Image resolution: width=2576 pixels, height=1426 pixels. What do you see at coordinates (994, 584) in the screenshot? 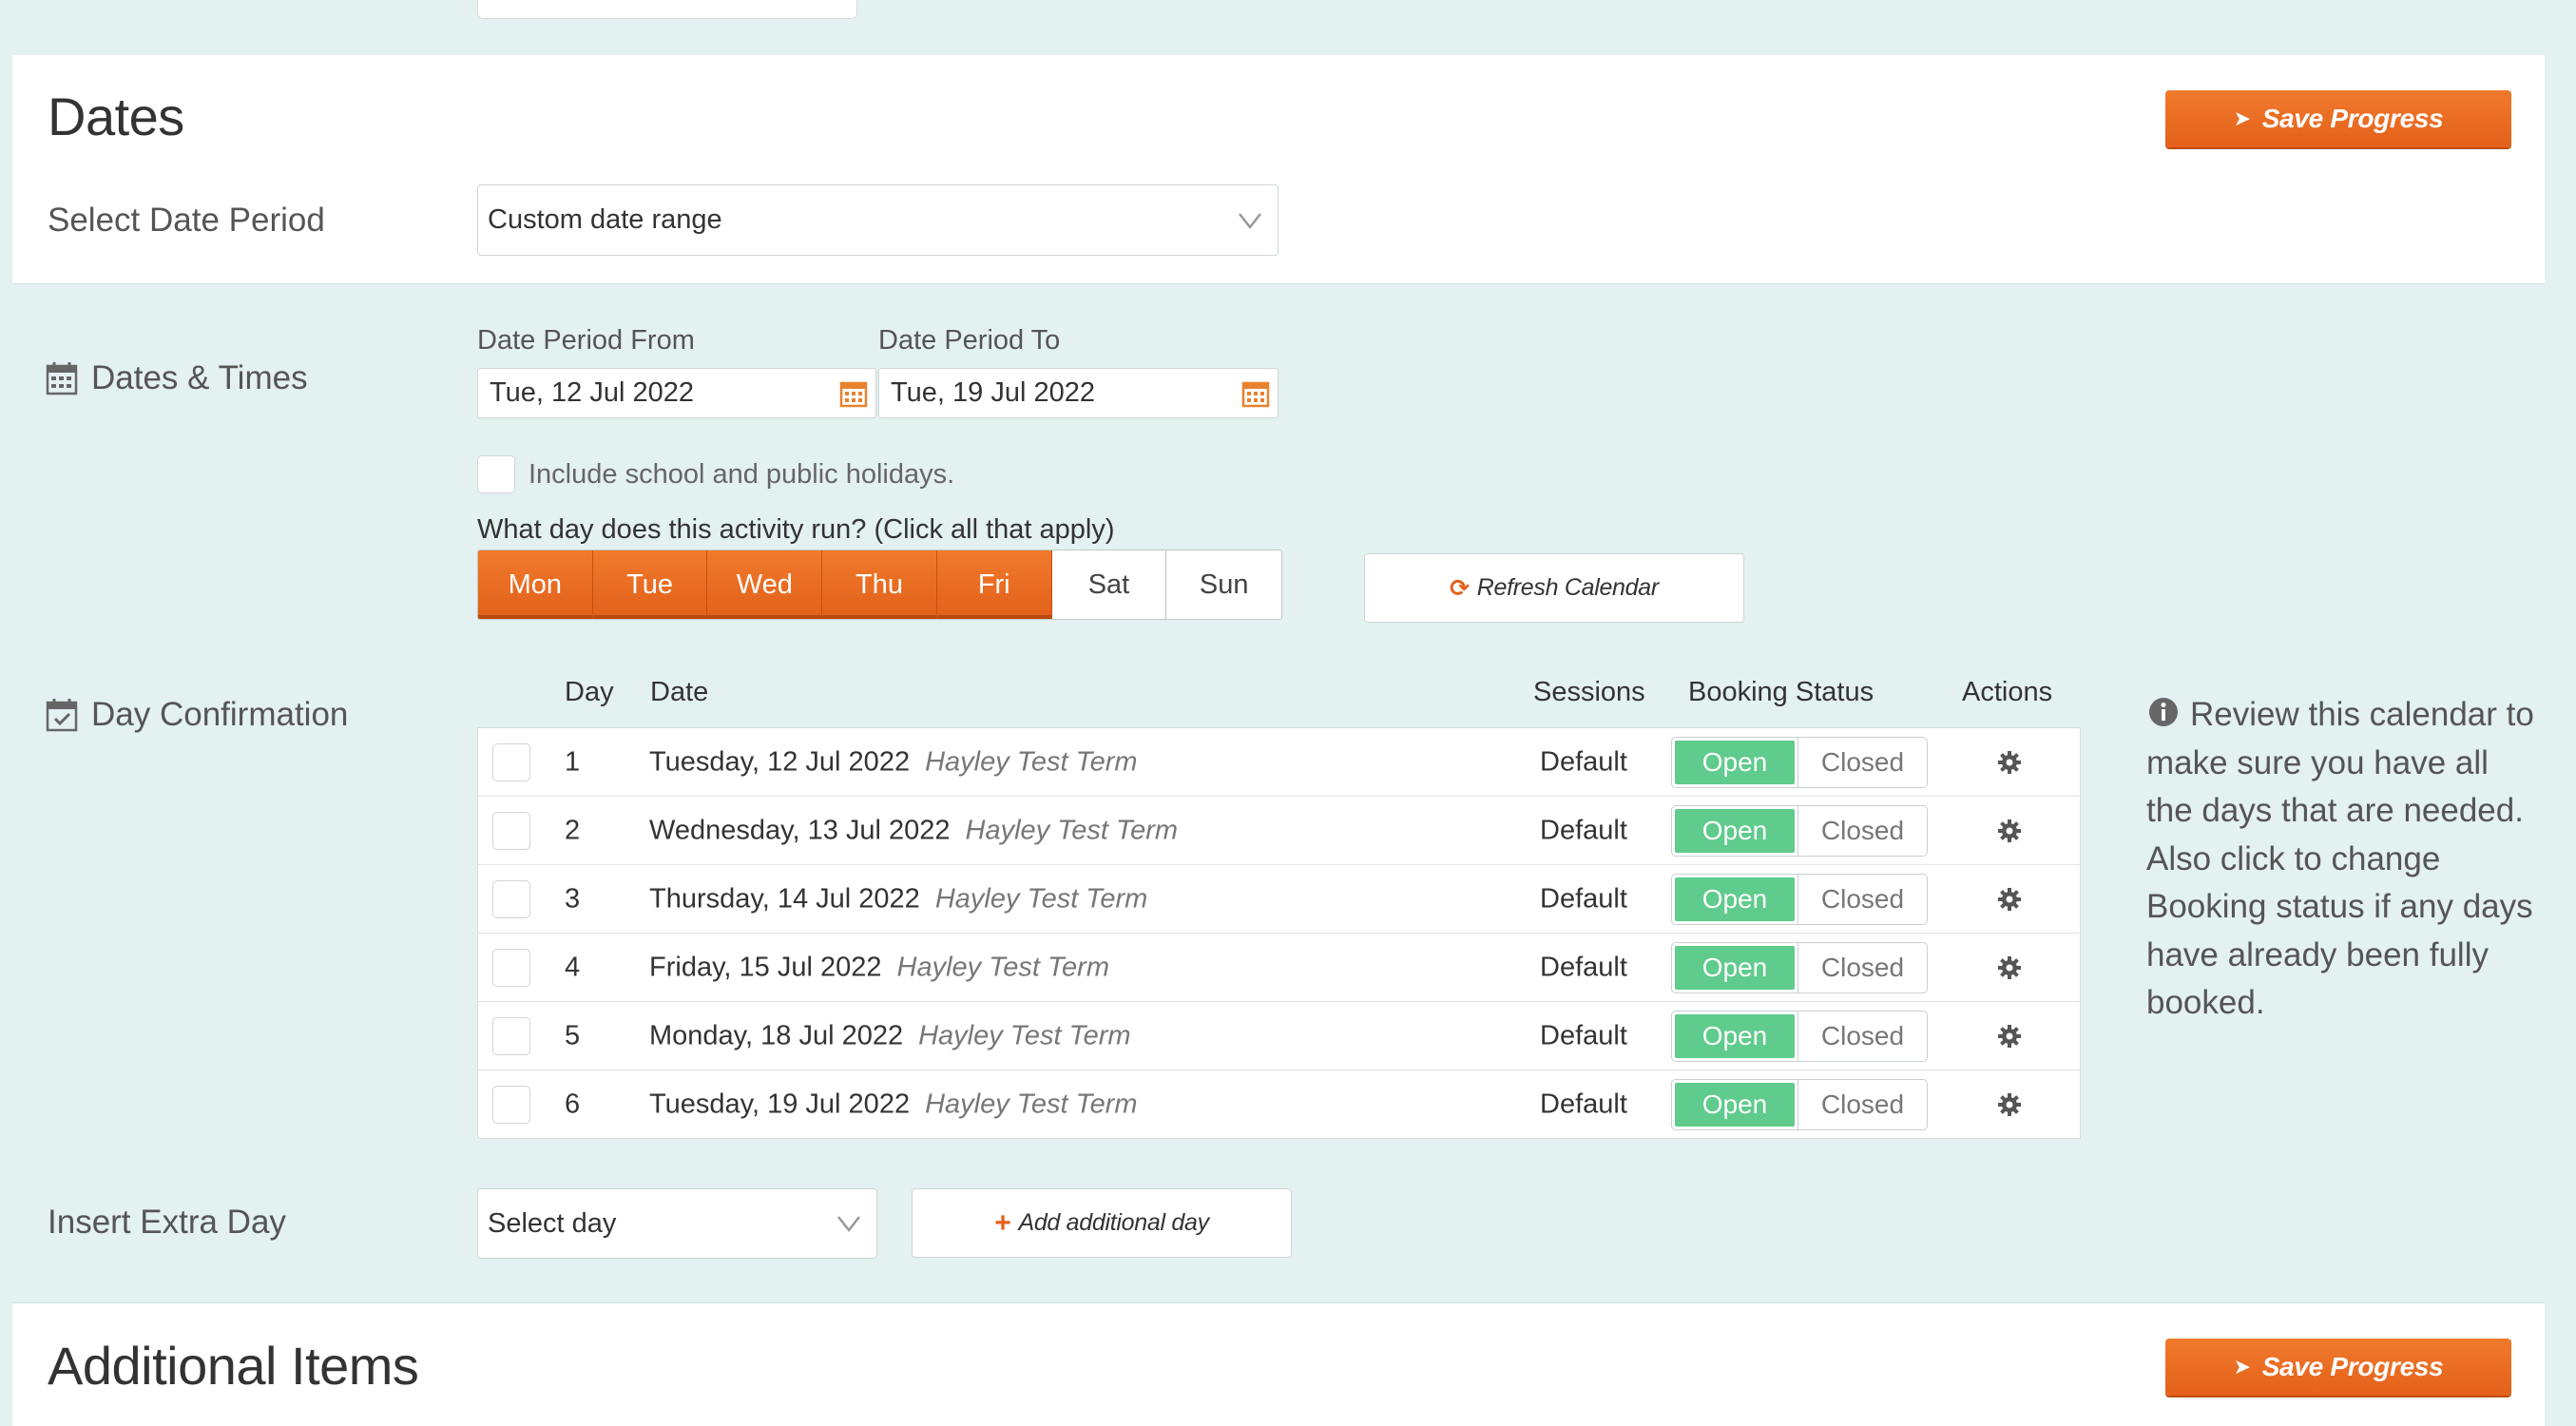
I see `weekday-fri: Fri` at bounding box center [994, 584].